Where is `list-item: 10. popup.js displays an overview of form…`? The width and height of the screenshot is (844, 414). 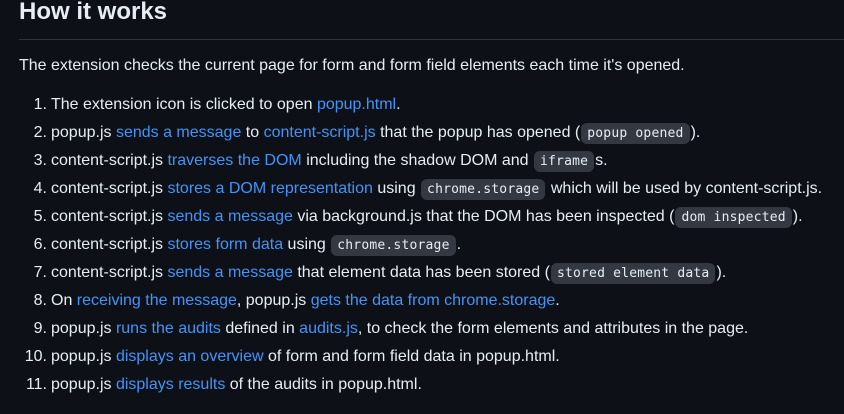 list-item: 10. popup.js displays an overview of form… is located at coordinates (422, 361).